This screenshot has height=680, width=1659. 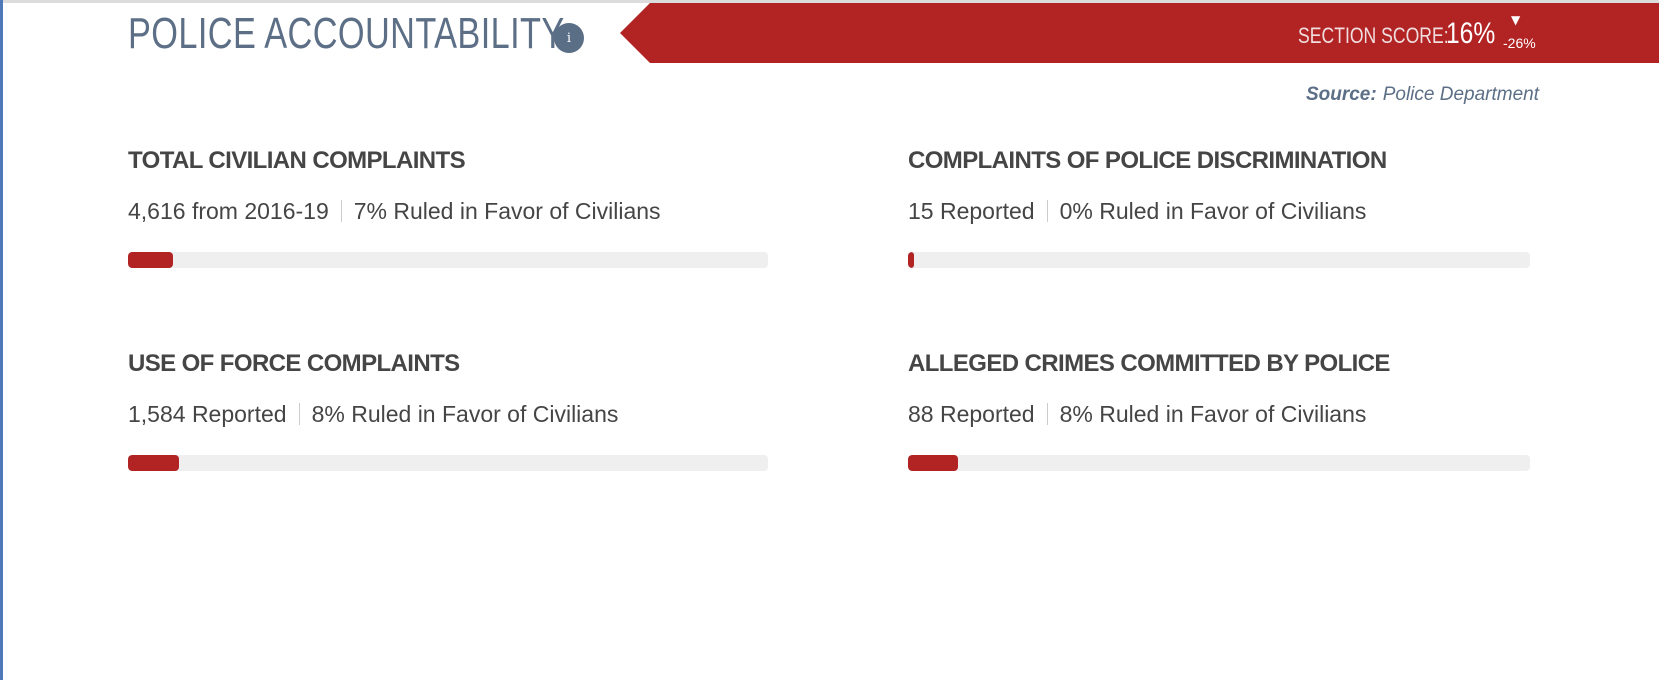 I want to click on metric-ruling: 7% Ruled in Favor of Civilians, so click(x=507, y=211).